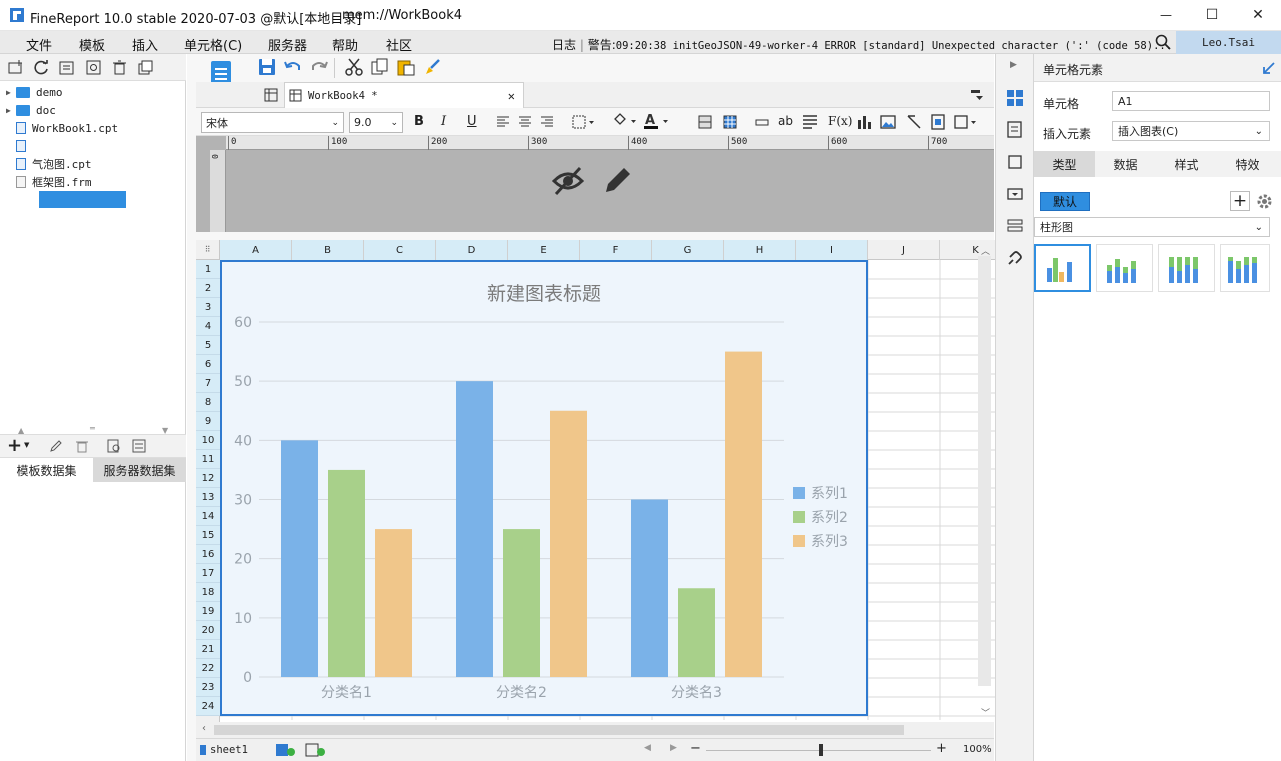  I want to click on undo-icon, so click(293, 67).